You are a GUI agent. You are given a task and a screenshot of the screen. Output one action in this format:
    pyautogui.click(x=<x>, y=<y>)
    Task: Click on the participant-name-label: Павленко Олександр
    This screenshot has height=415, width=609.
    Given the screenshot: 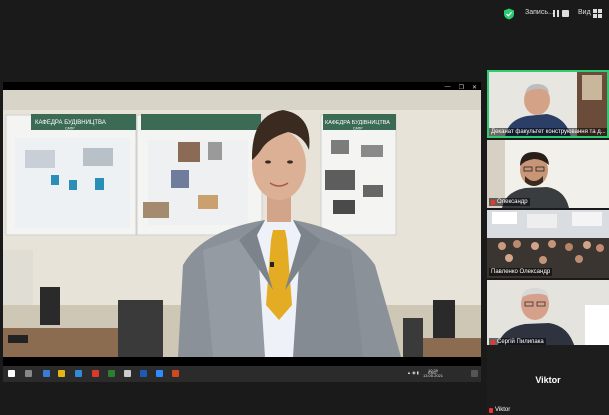 What is the action you would take?
    pyautogui.click(x=521, y=272)
    